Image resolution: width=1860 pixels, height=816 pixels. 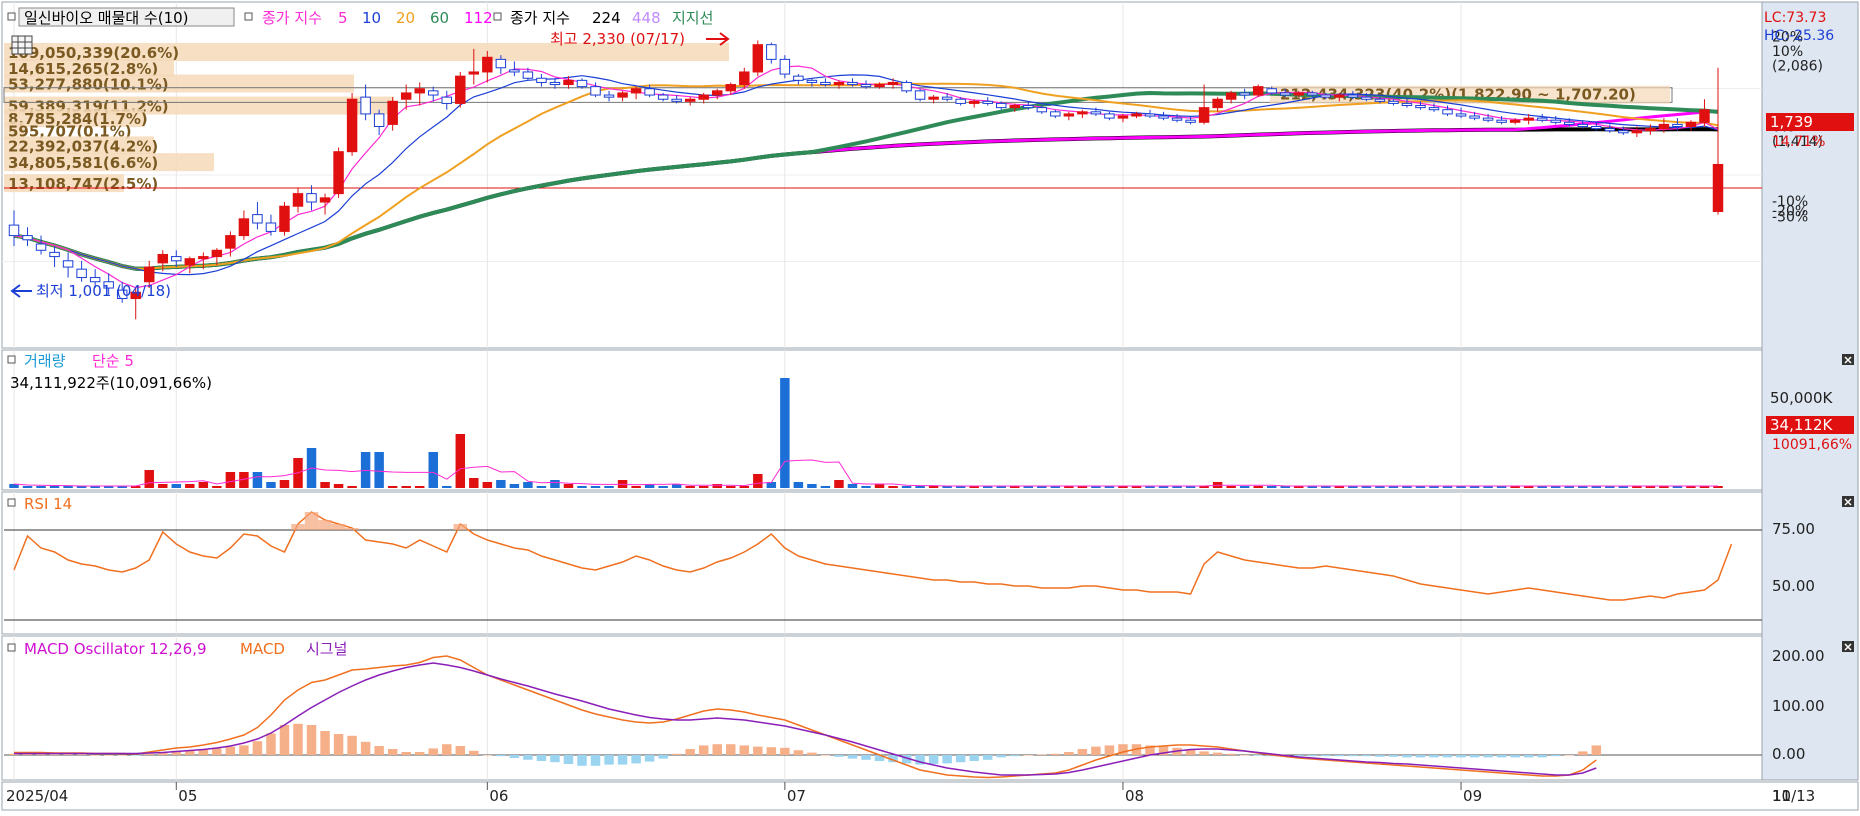 I want to click on ma2-period-b: 448, so click(x=646, y=18).